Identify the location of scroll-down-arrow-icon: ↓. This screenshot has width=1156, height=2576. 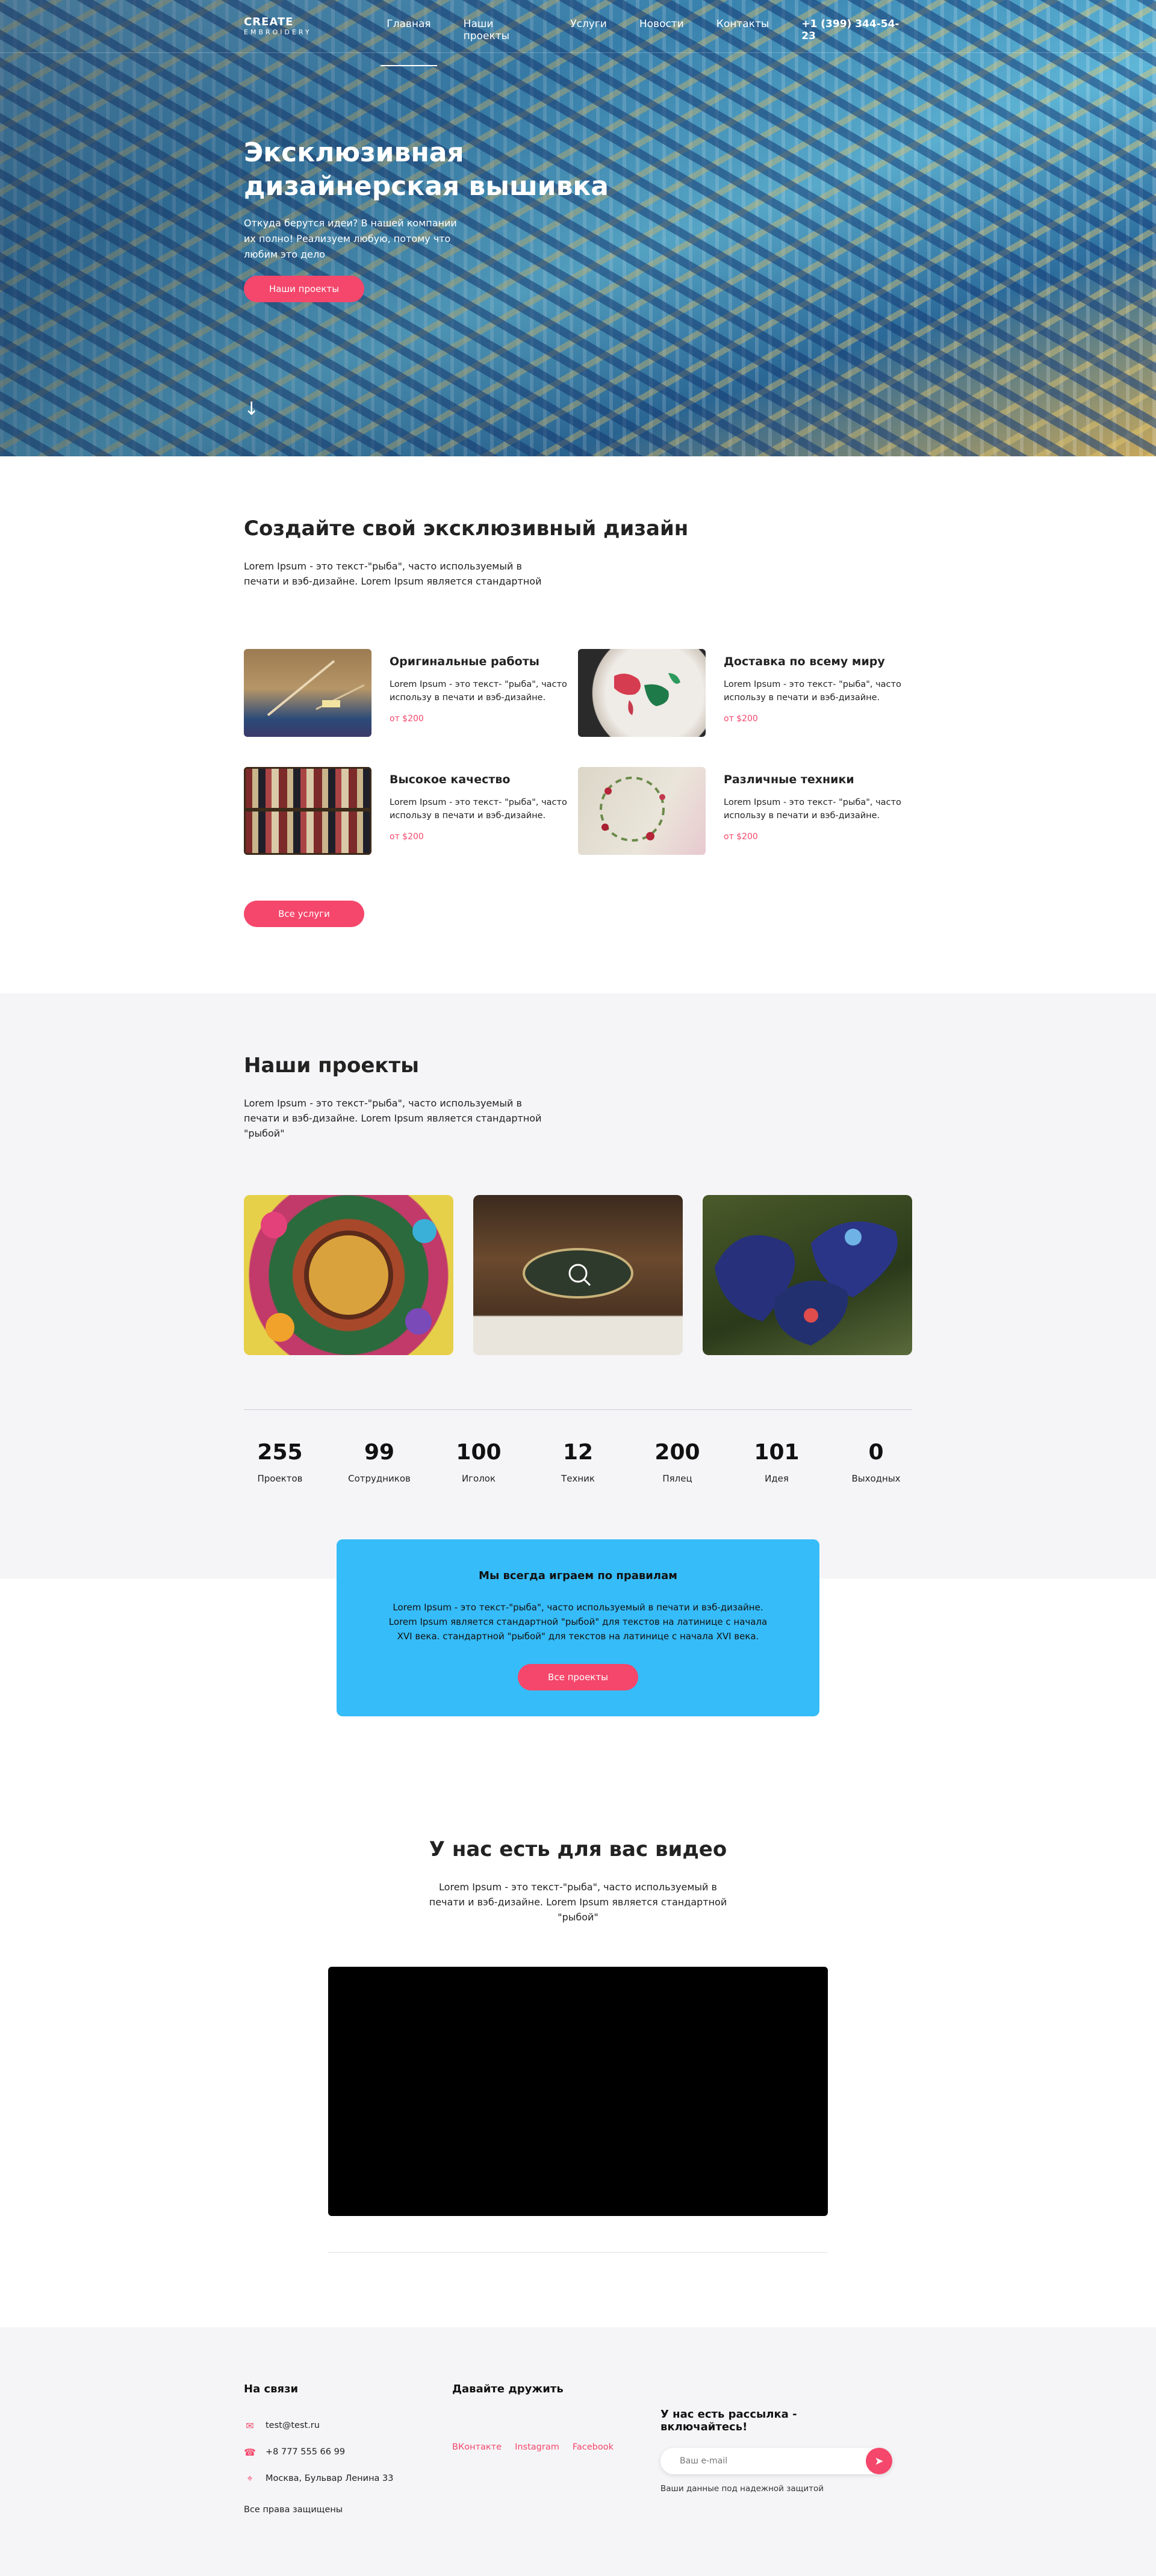
(251, 409).